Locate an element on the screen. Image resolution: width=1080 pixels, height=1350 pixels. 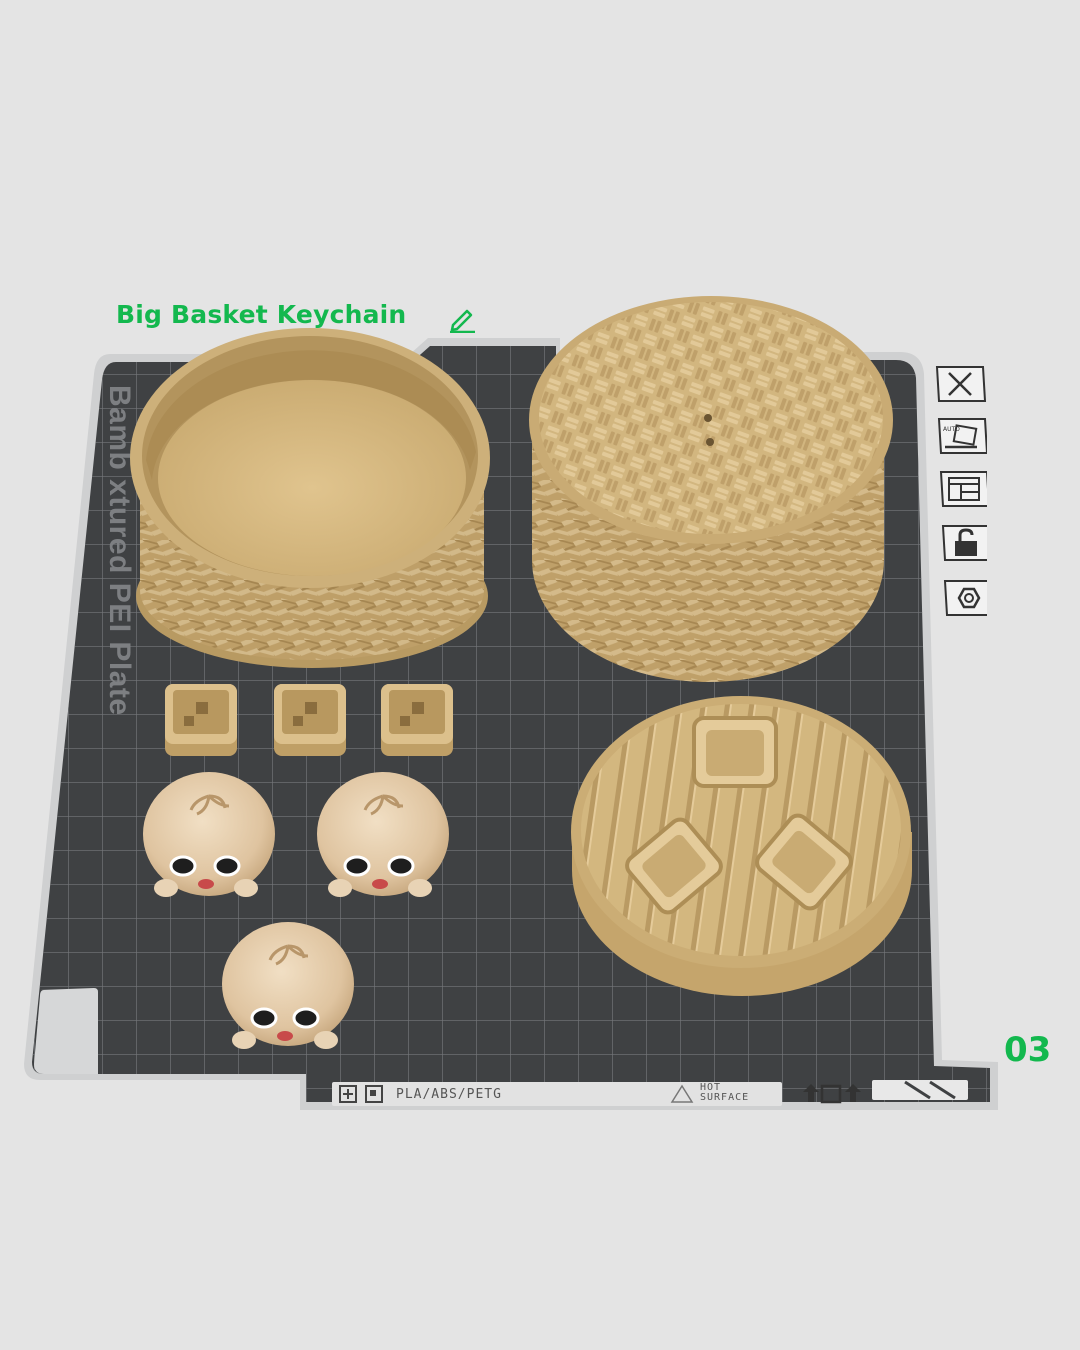
close-icon is located at coordinates (961, 384).